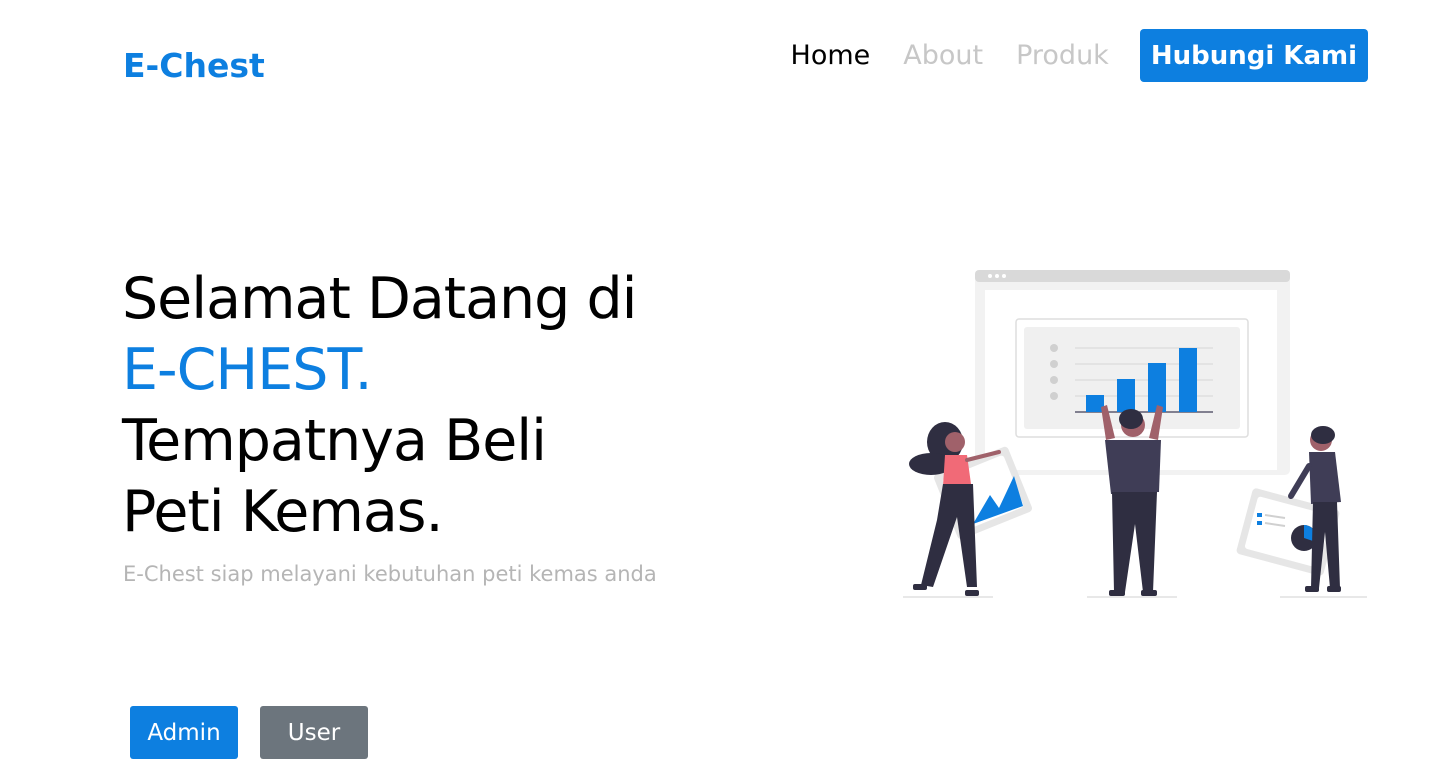  What do you see at coordinates (283, 512) in the screenshot?
I see `hero-line-product: Peti Kemas.` at bounding box center [283, 512].